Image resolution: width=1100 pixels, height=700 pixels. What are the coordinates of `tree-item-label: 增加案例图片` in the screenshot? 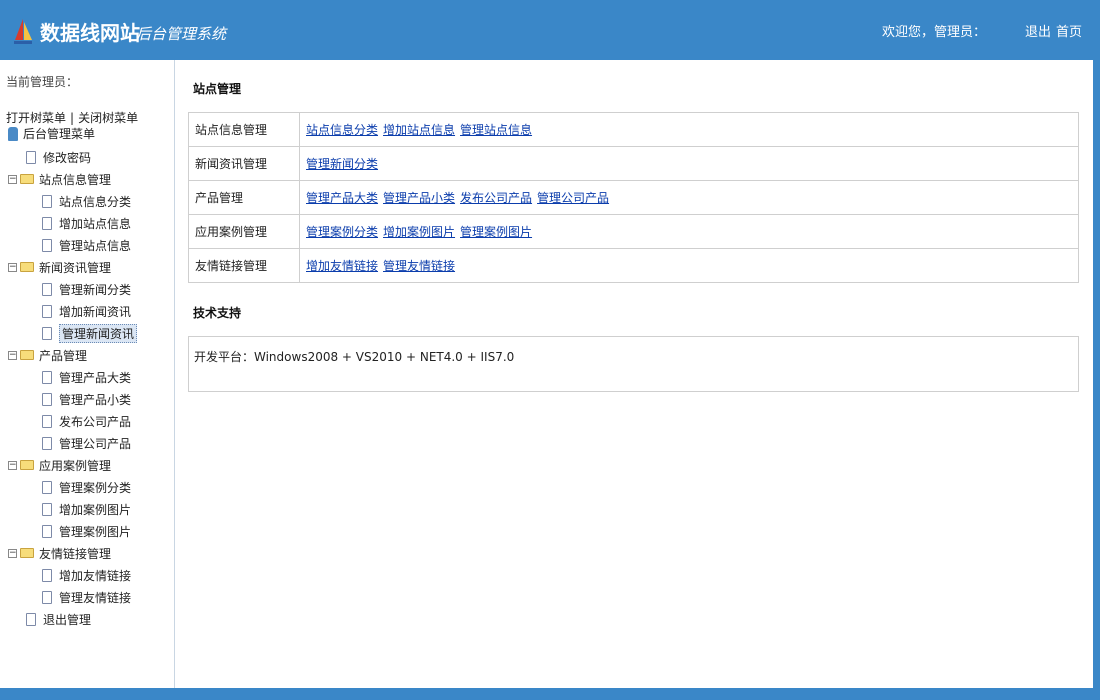 It's located at (95, 509).